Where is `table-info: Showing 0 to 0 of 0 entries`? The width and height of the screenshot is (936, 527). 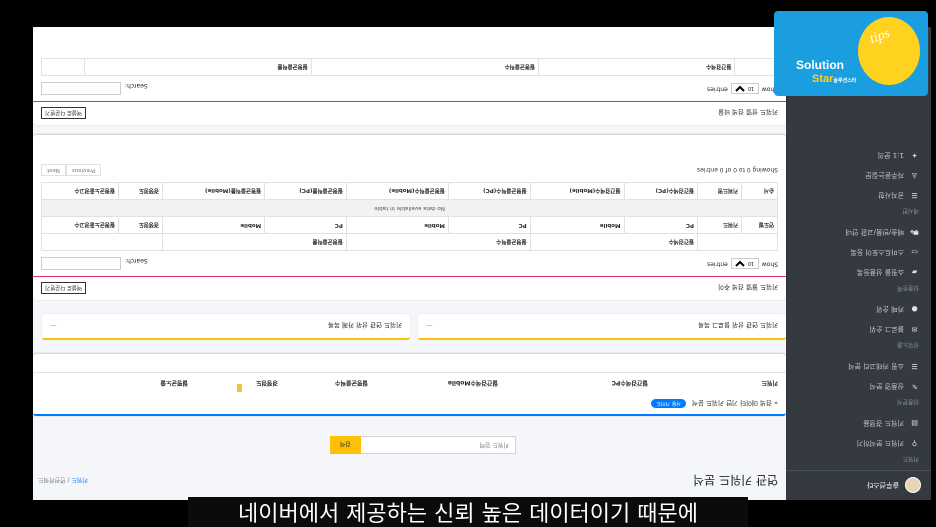
table-info: Showing 0 to 0 of 0 entries is located at coordinates (737, 170).